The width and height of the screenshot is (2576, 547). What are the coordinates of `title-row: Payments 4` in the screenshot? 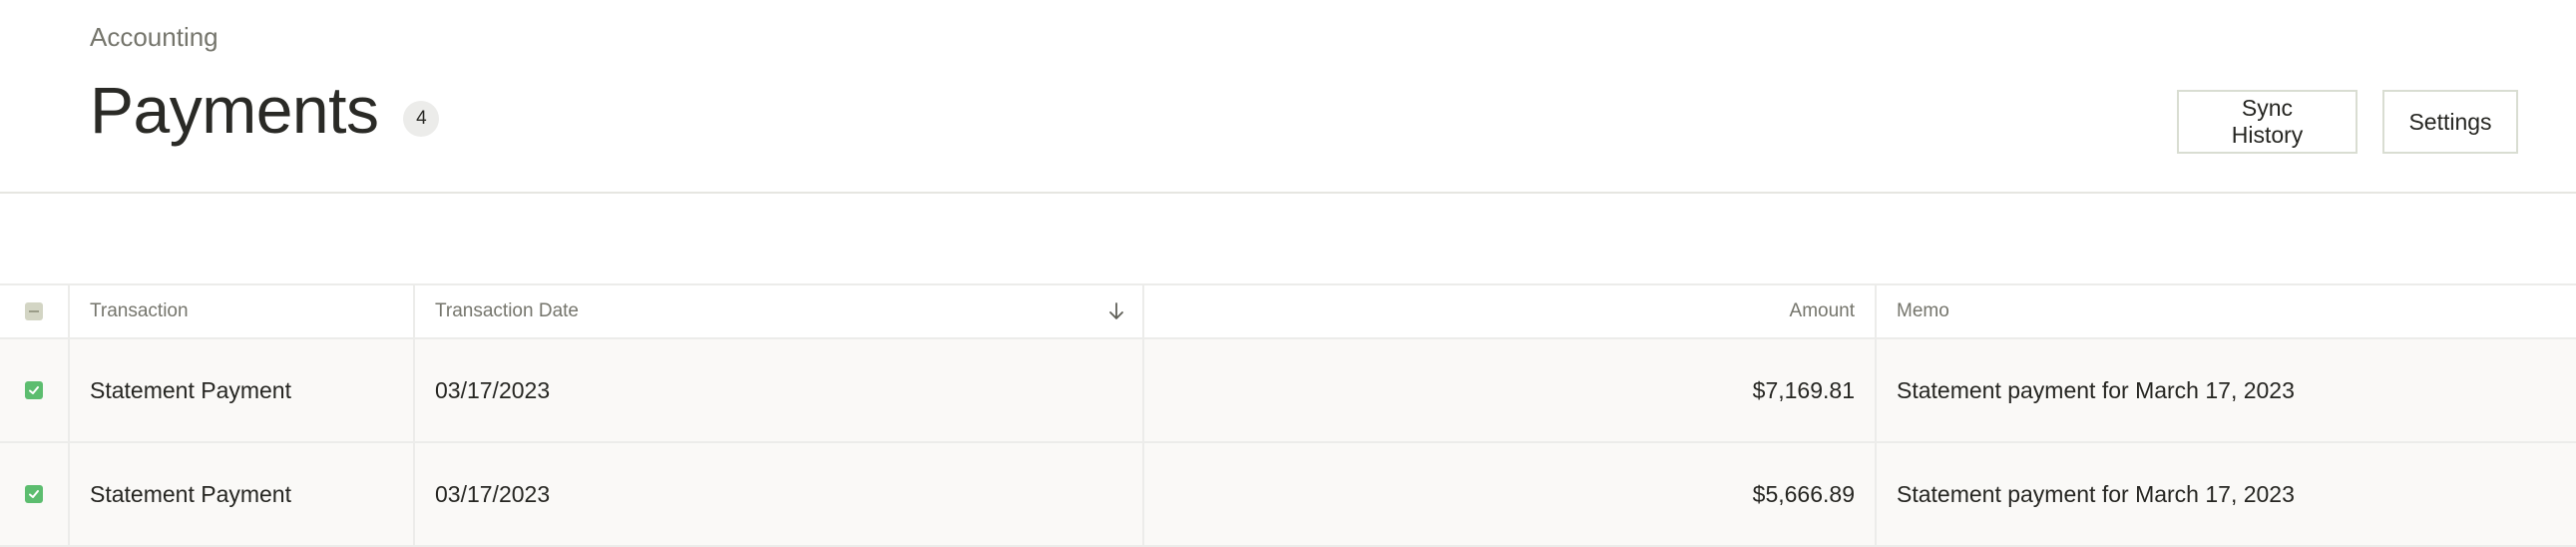 It's located at (265, 110).